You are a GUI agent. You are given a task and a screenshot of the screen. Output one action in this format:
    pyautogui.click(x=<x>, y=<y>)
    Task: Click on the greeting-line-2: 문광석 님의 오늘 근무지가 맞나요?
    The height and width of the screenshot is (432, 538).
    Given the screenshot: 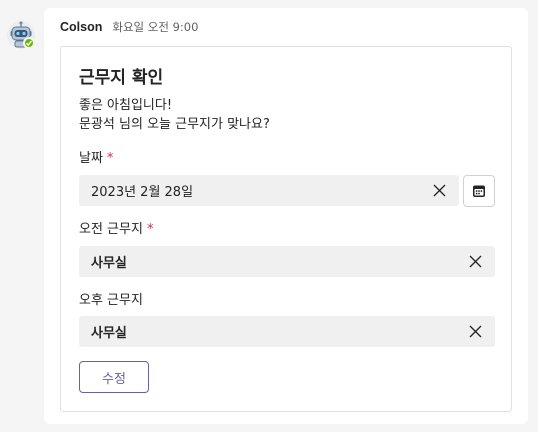 What is the action you would take?
    pyautogui.click(x=174, y=124)
    